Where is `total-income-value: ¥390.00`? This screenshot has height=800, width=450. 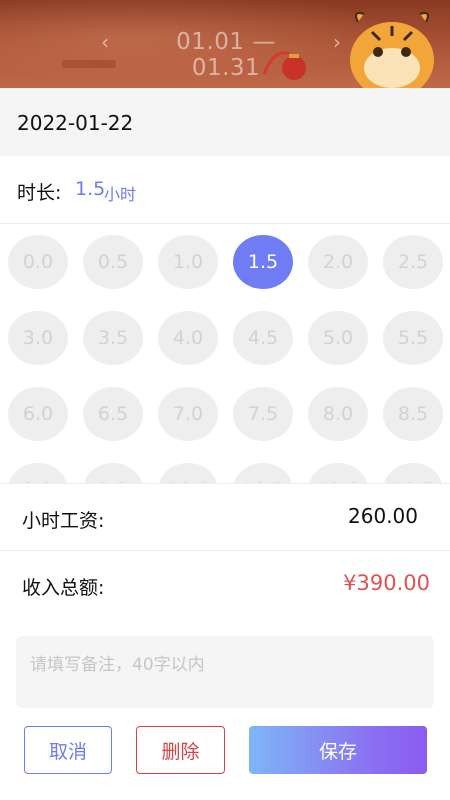 total-income-value: ¥390.00 is located at coordinates (386, 583).